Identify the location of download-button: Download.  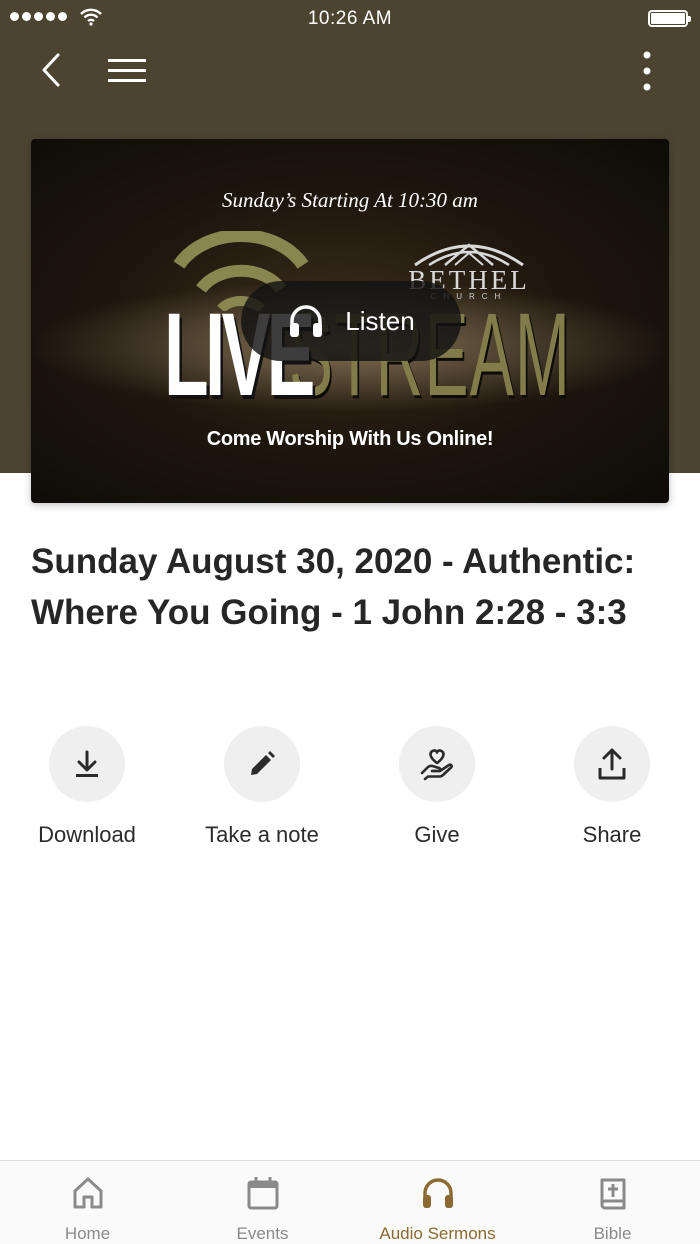
(87, 787).